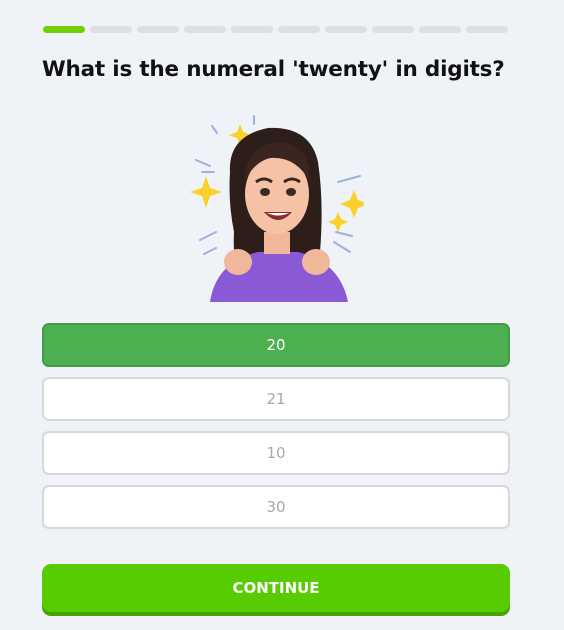 The image size is (564, 630). What do you see at coordinates (277, 208) in the screenshot?
I see `excited-avatar-sticker-icon` at bounding box center [277, 208].